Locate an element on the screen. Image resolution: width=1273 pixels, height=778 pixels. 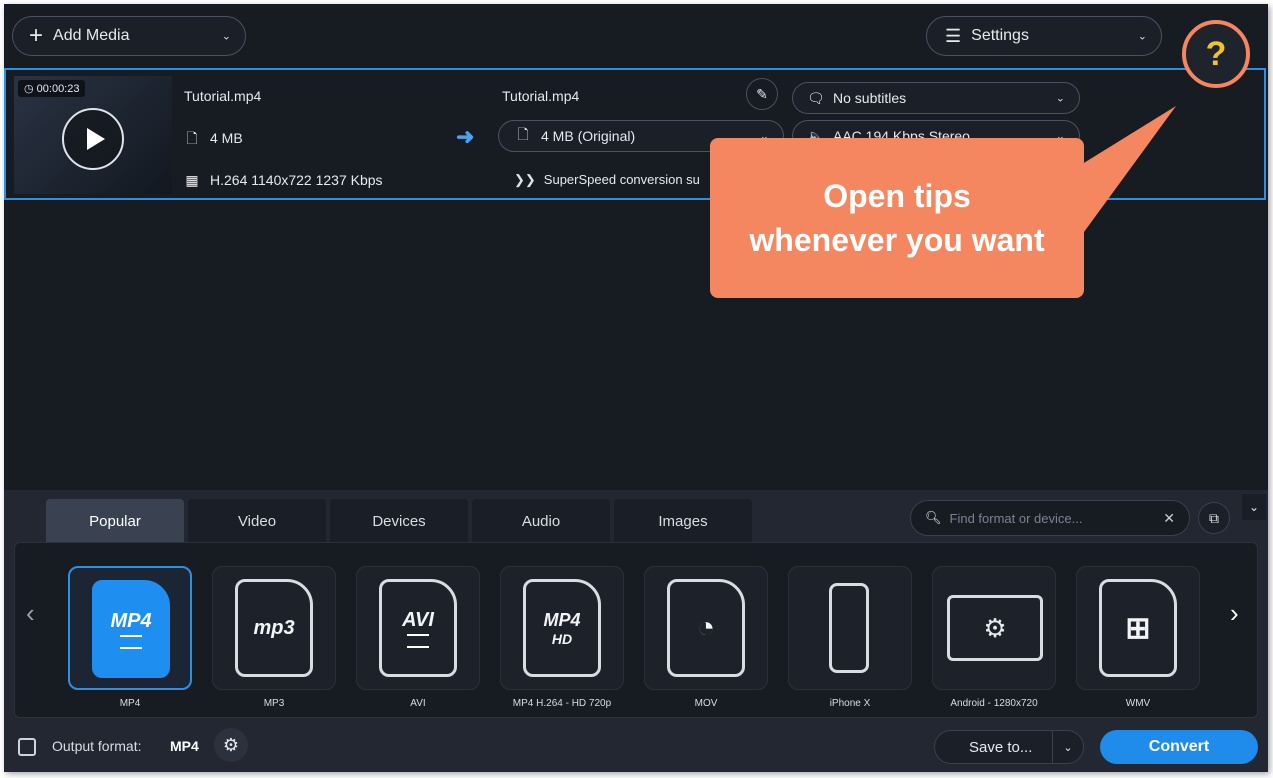
add-media-label: Add Media is located at coordinates (91, 35).